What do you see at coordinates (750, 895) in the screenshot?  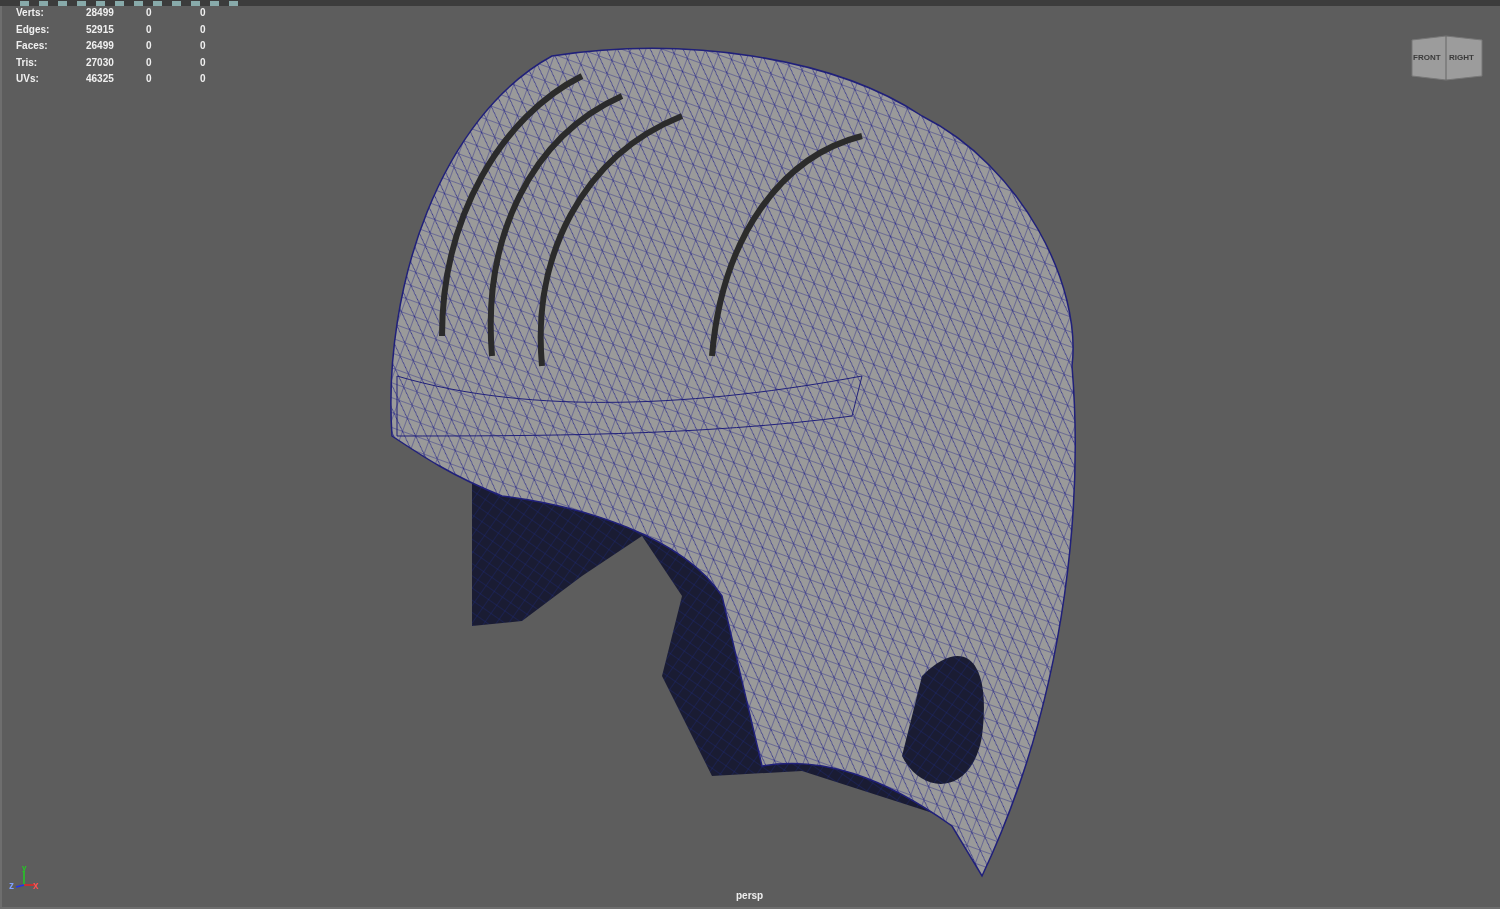 I see `camera-label: persp` at bounding box center [750, 895].